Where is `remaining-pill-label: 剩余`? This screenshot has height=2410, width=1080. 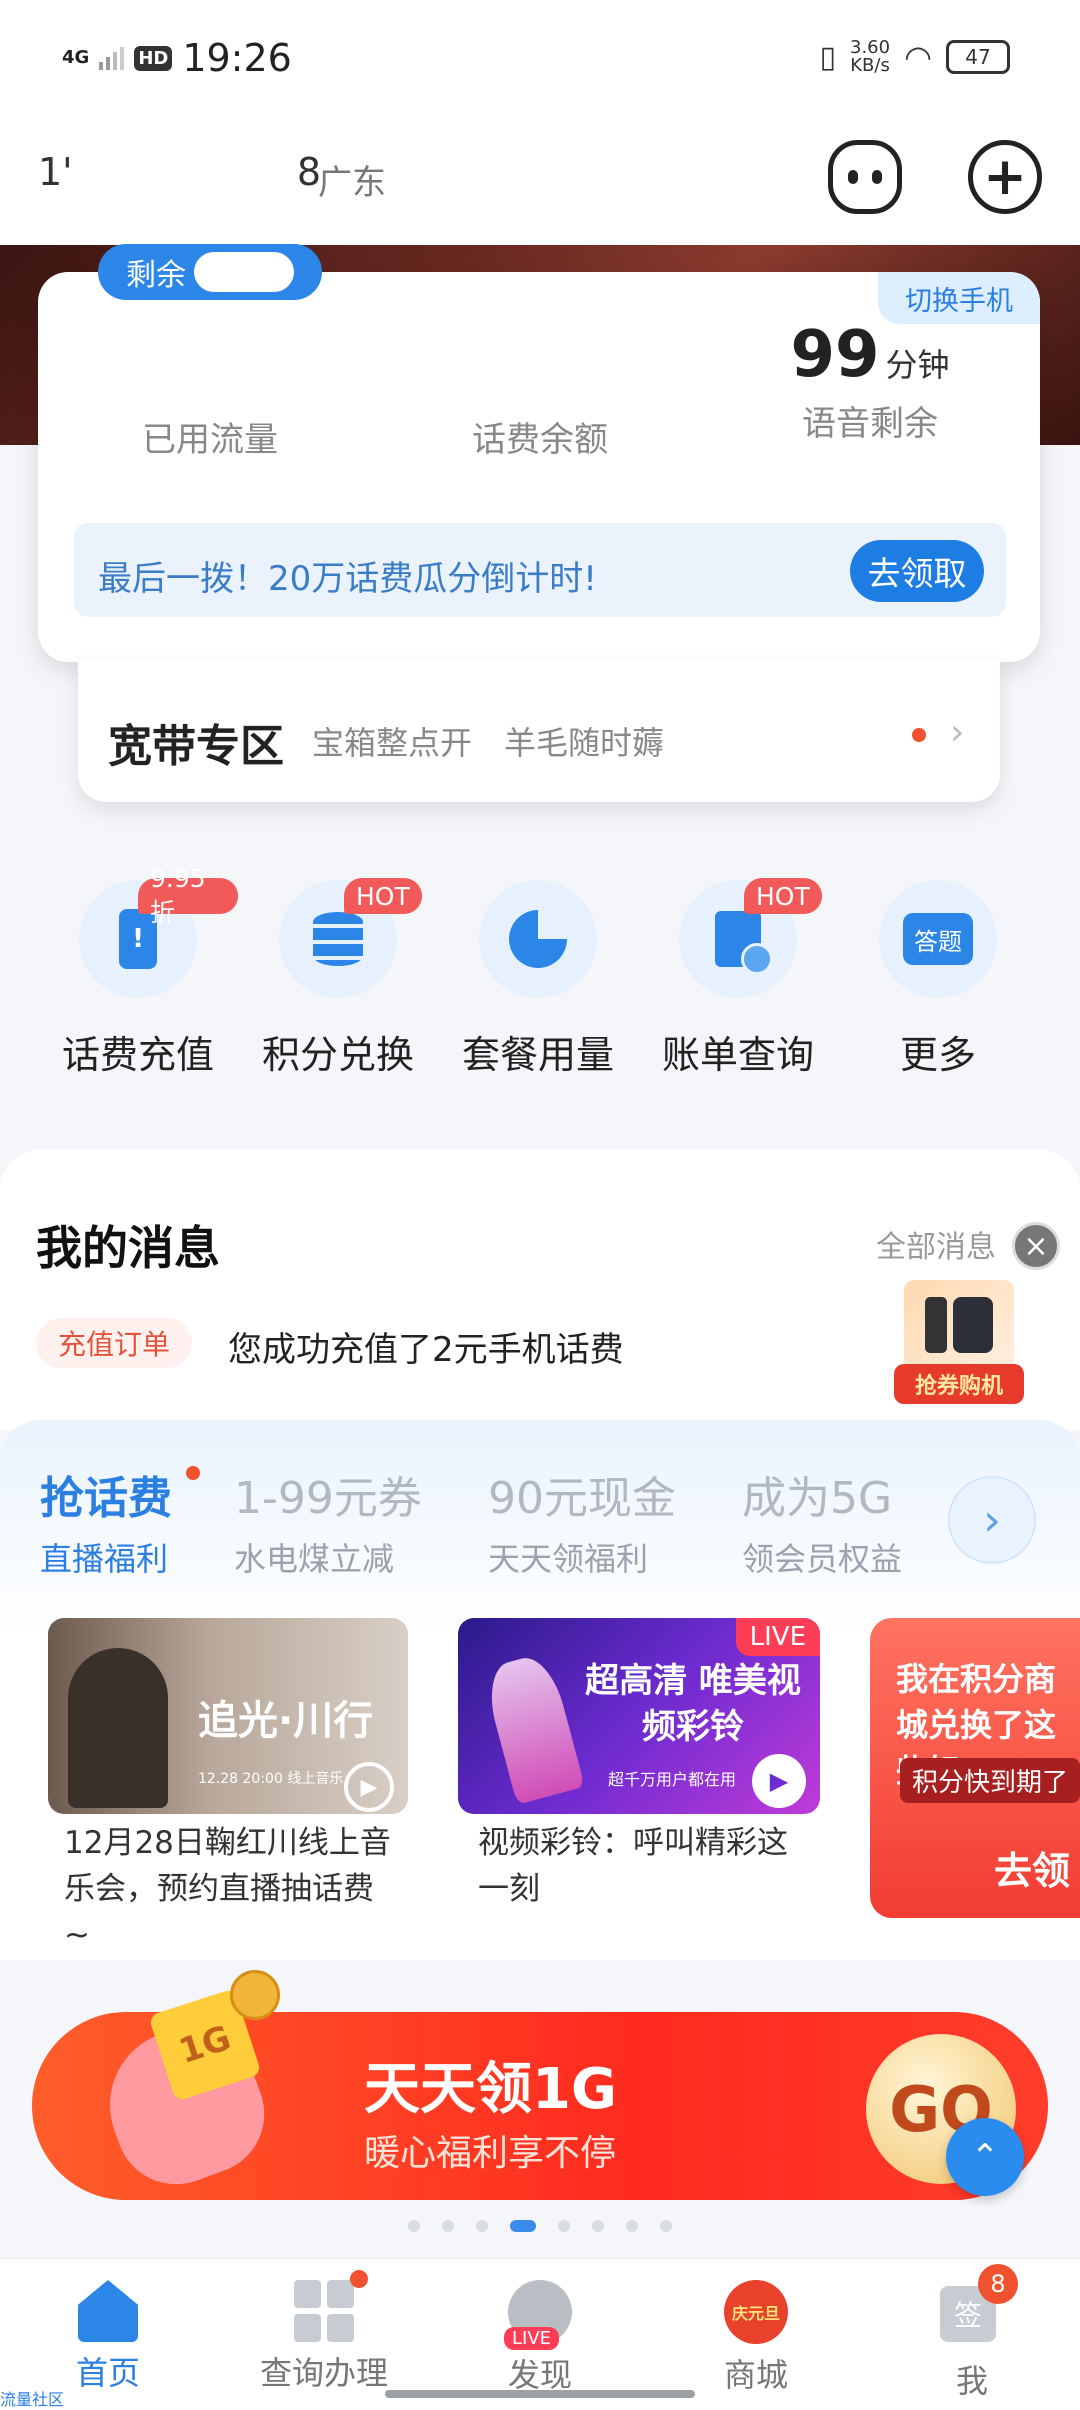 remaining-pill-label: 剩余 is located at coordinates (156, 275).